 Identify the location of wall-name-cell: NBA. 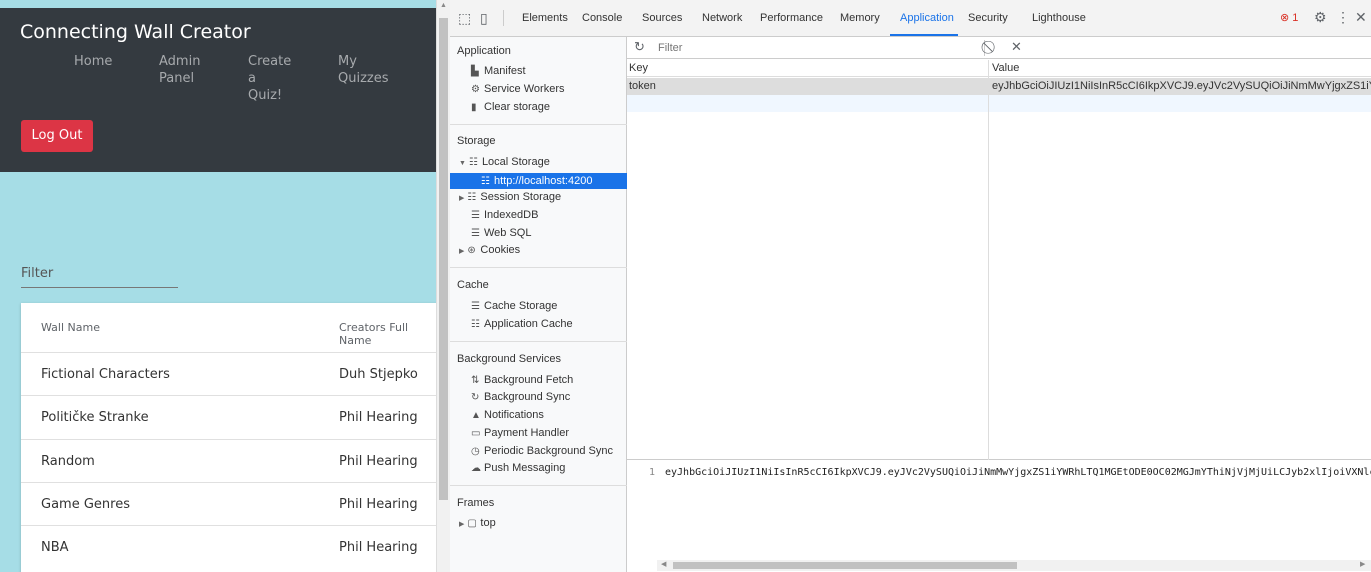
(55, 547).